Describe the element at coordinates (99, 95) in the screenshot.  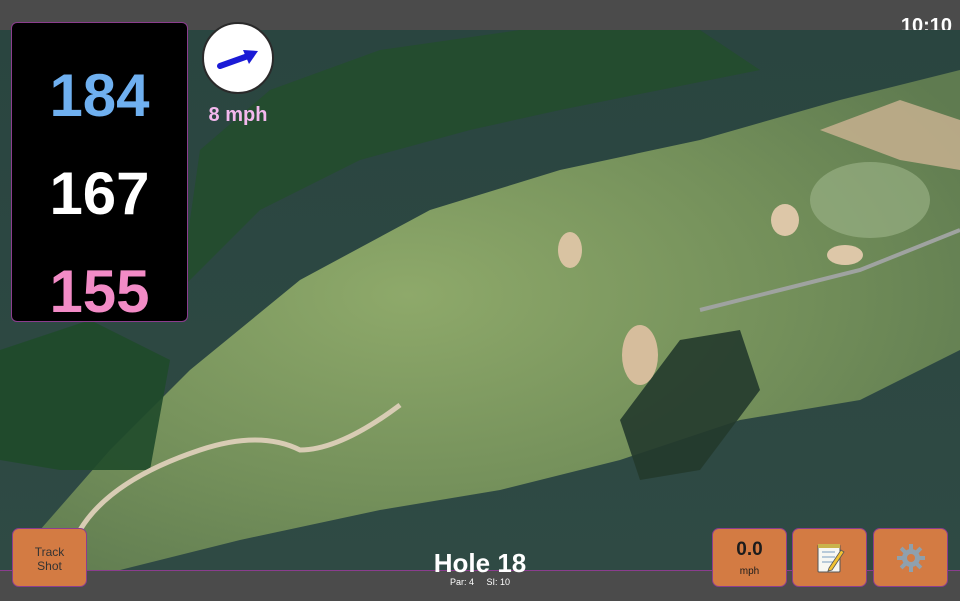
I see `back-distance: 184` at that location.